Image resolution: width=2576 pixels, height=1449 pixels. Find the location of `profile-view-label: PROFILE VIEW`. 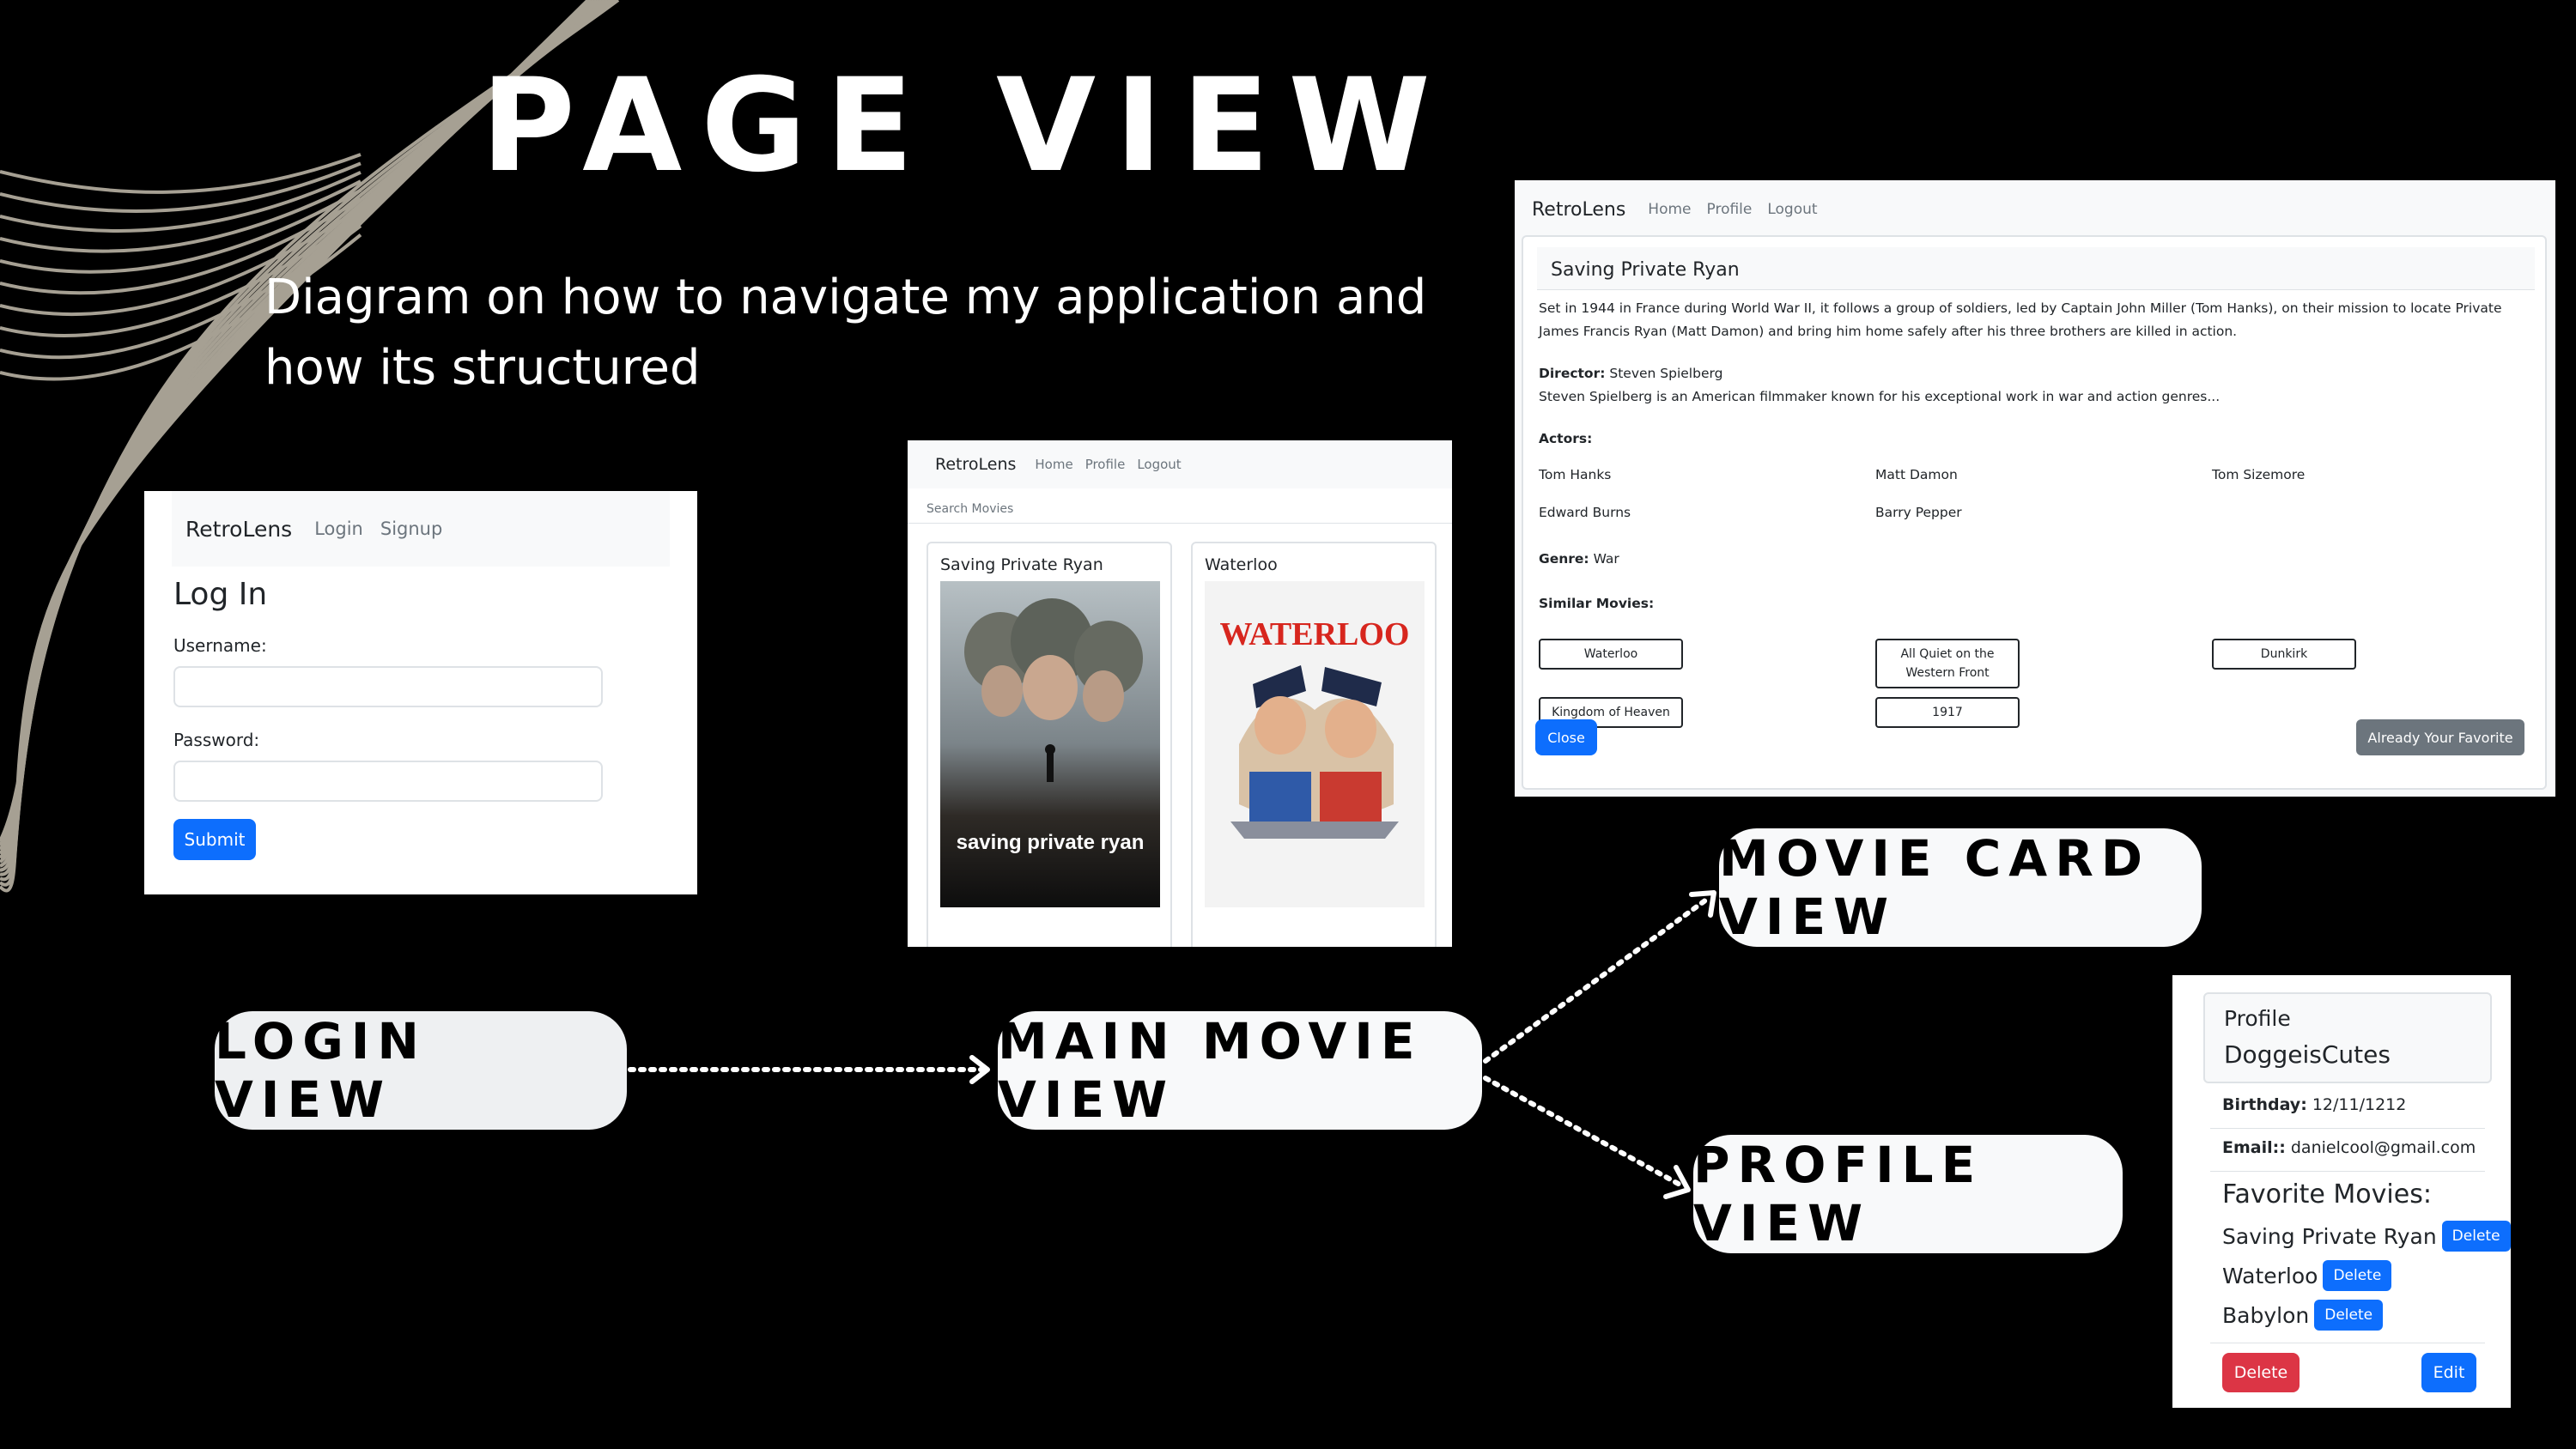

profile-view-label: PROFILE VIEW is located at coordinates (1908, 1194).